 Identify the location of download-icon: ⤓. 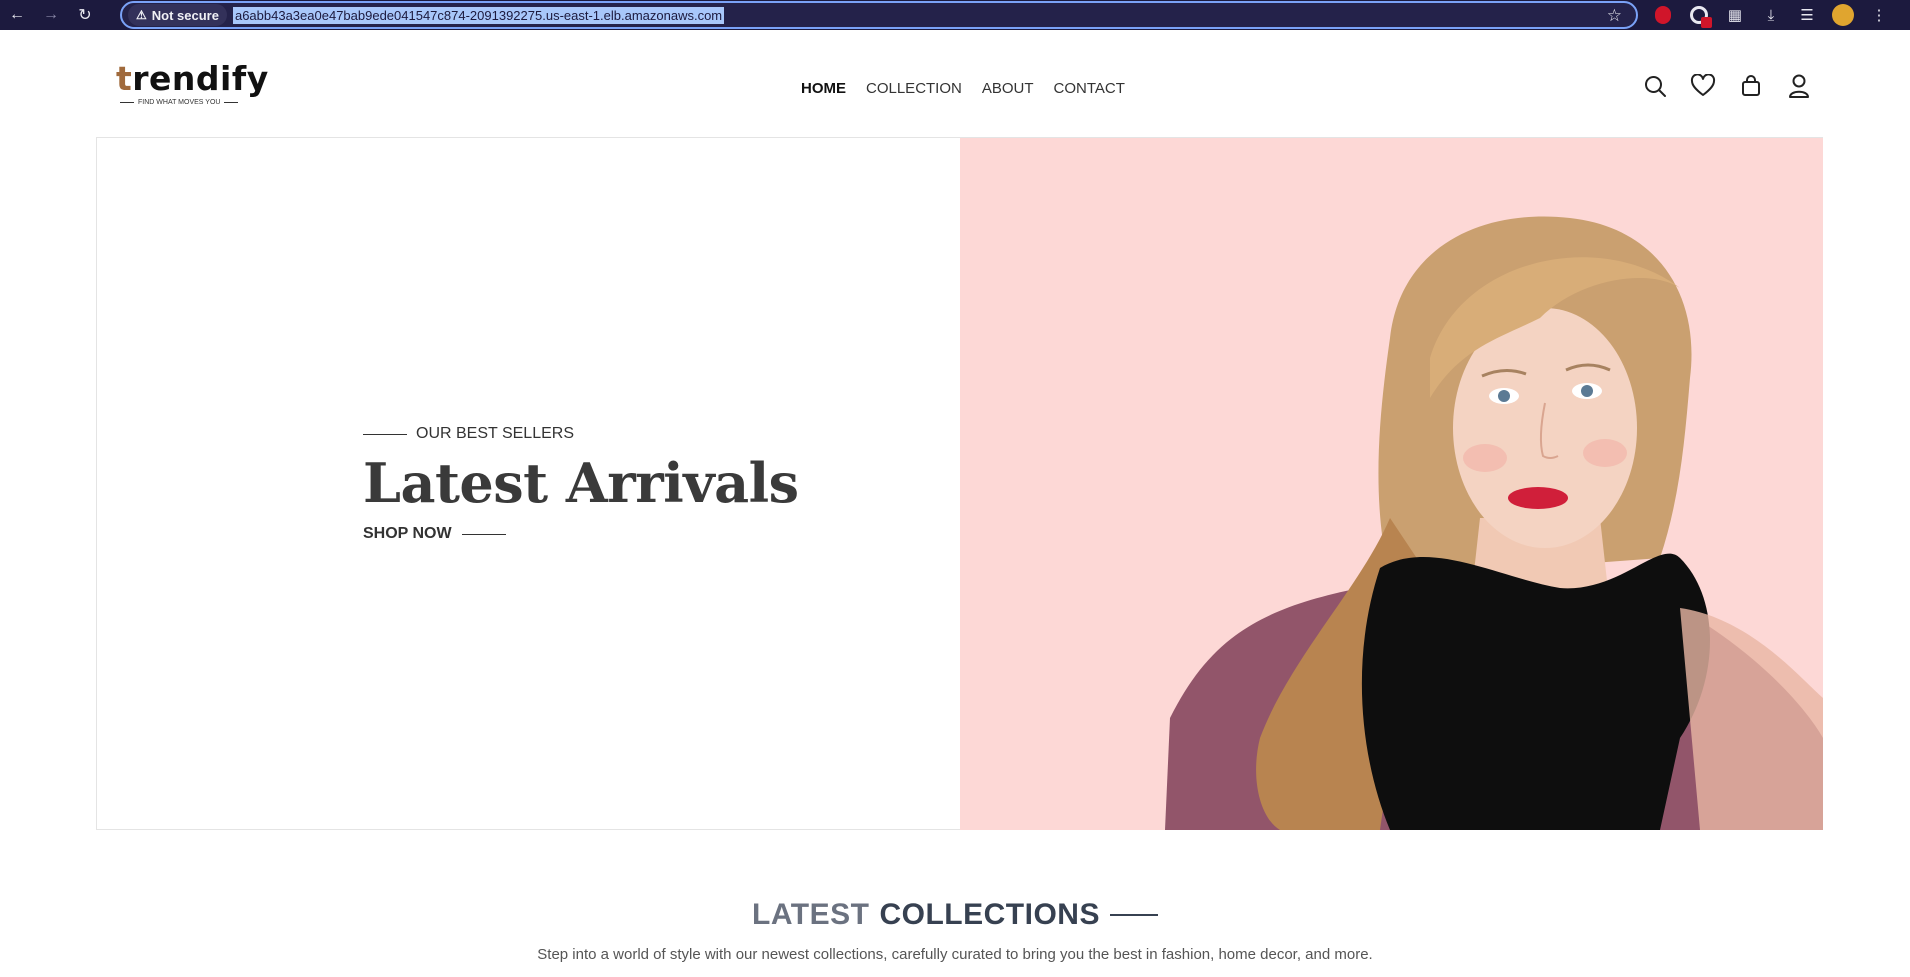
(1771, 15).